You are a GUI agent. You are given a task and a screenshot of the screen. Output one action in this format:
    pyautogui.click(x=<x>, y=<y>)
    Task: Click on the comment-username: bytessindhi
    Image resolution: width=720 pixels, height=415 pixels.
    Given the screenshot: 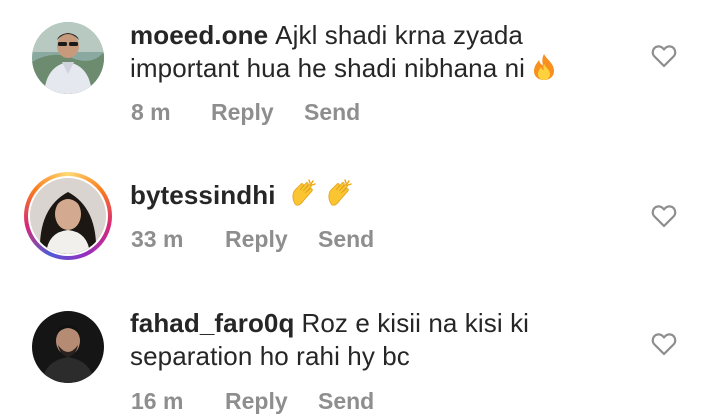 What is the action you would take?
    pyautogui.click(x=203, y=195)
    